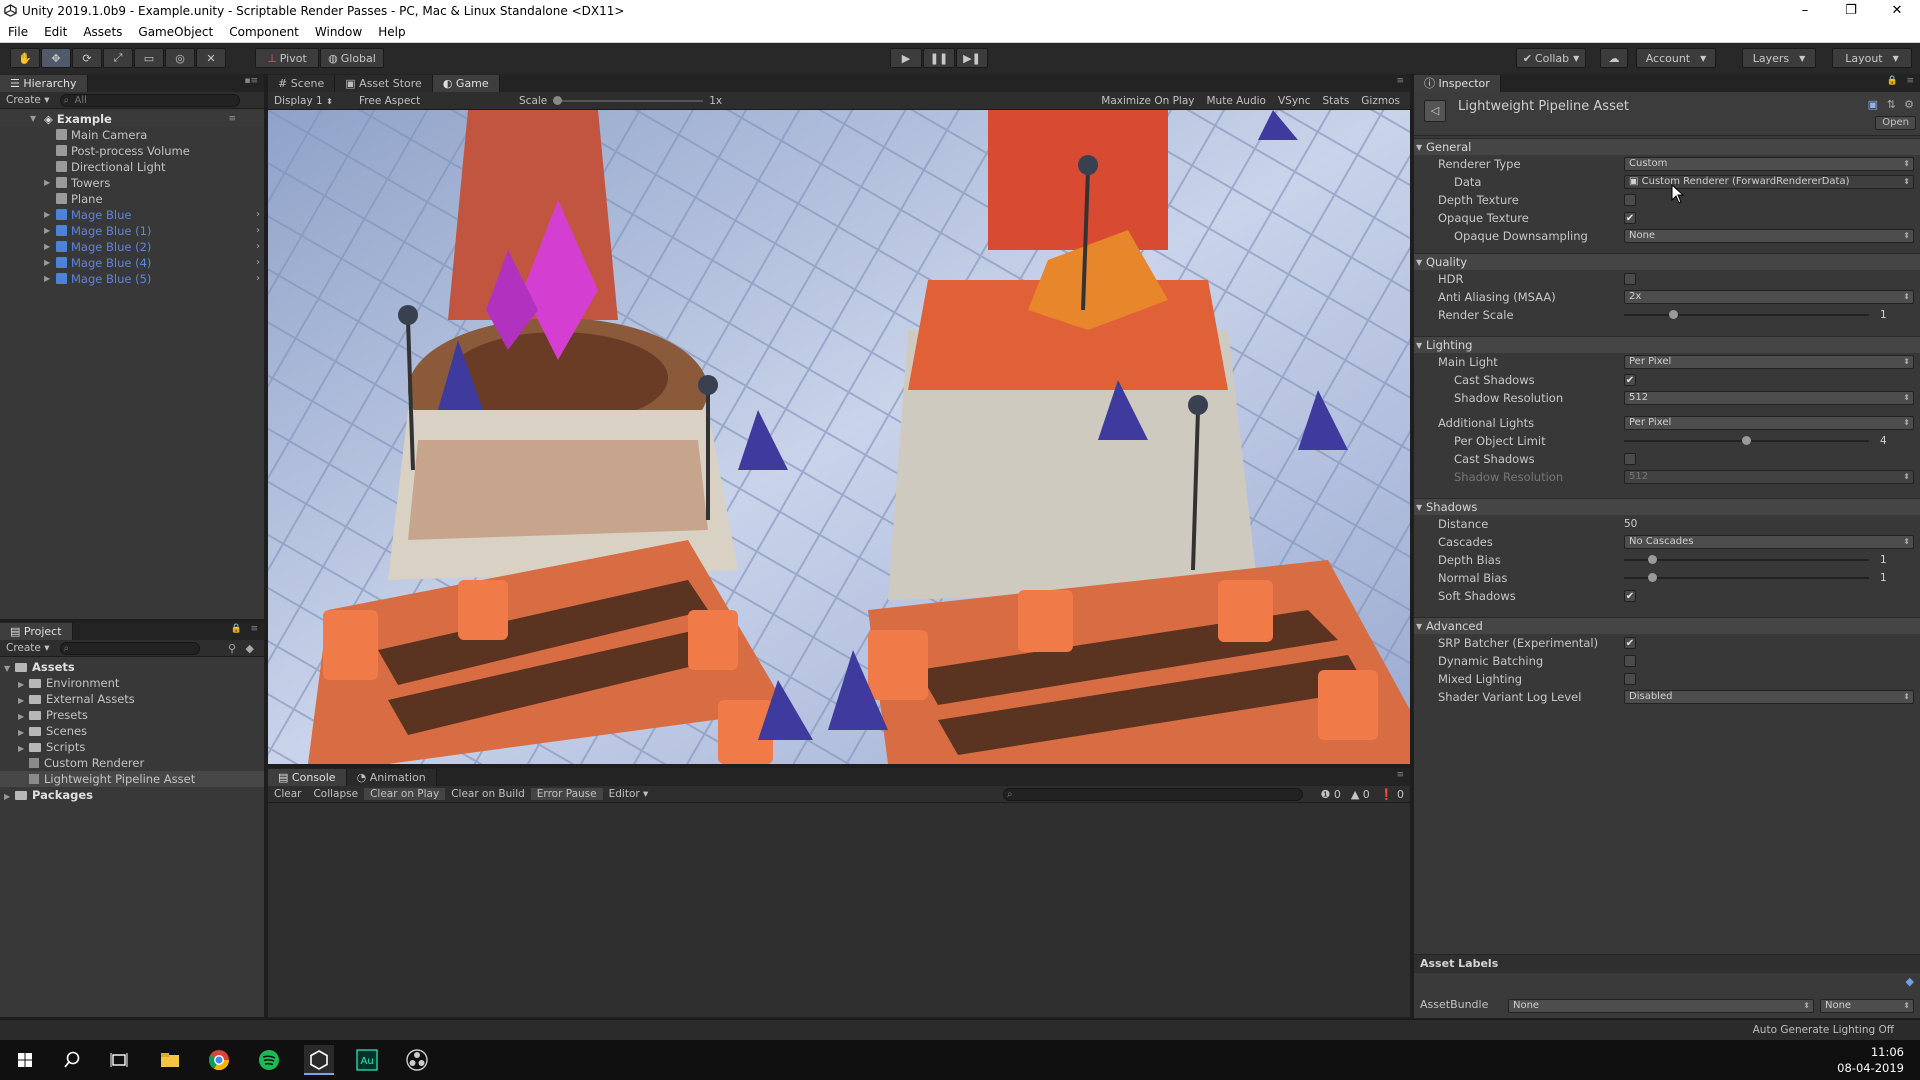  Describe the element at coordinates (1667, 507) in the screenshot. I see `section-shadows: Shadows` at that location.